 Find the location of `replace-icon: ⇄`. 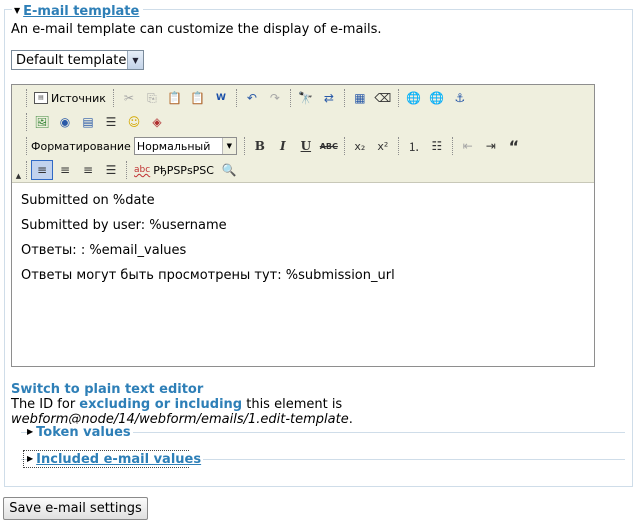

replace-icon: ⇄ is located at coordinates (329, 98).